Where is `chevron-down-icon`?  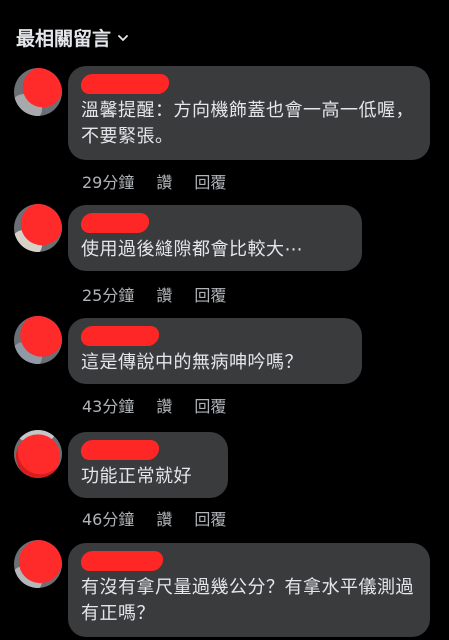 chevron-down-icon is located at coordinates (123, 37).